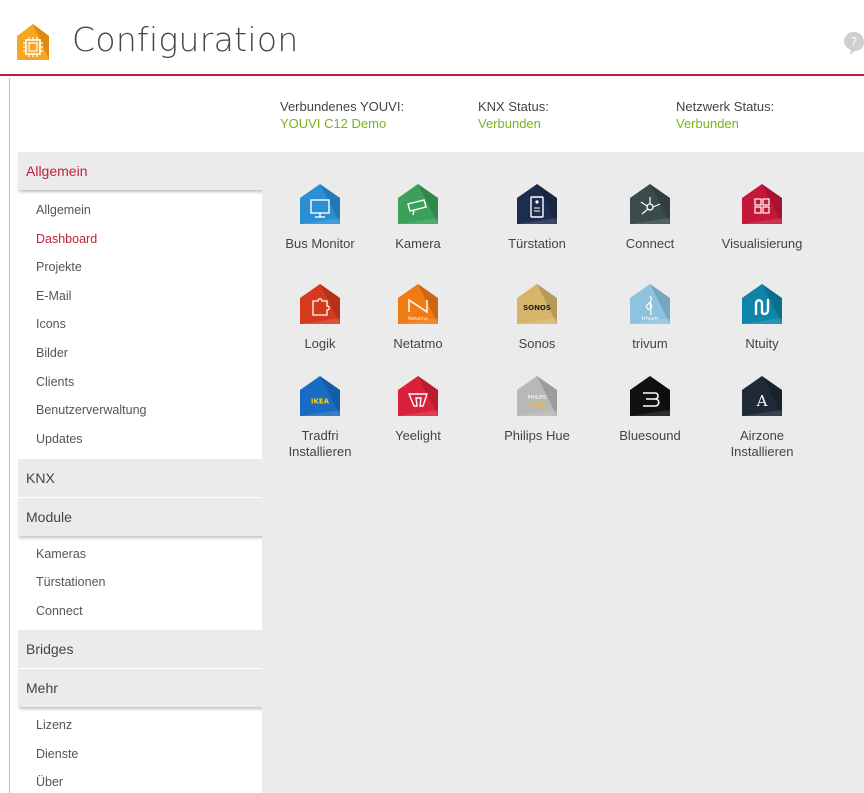  What do you see at coordinates (418, 319) in the screenshot?
I see `svg-text: Netatmo` at bounding box center [418, 319].